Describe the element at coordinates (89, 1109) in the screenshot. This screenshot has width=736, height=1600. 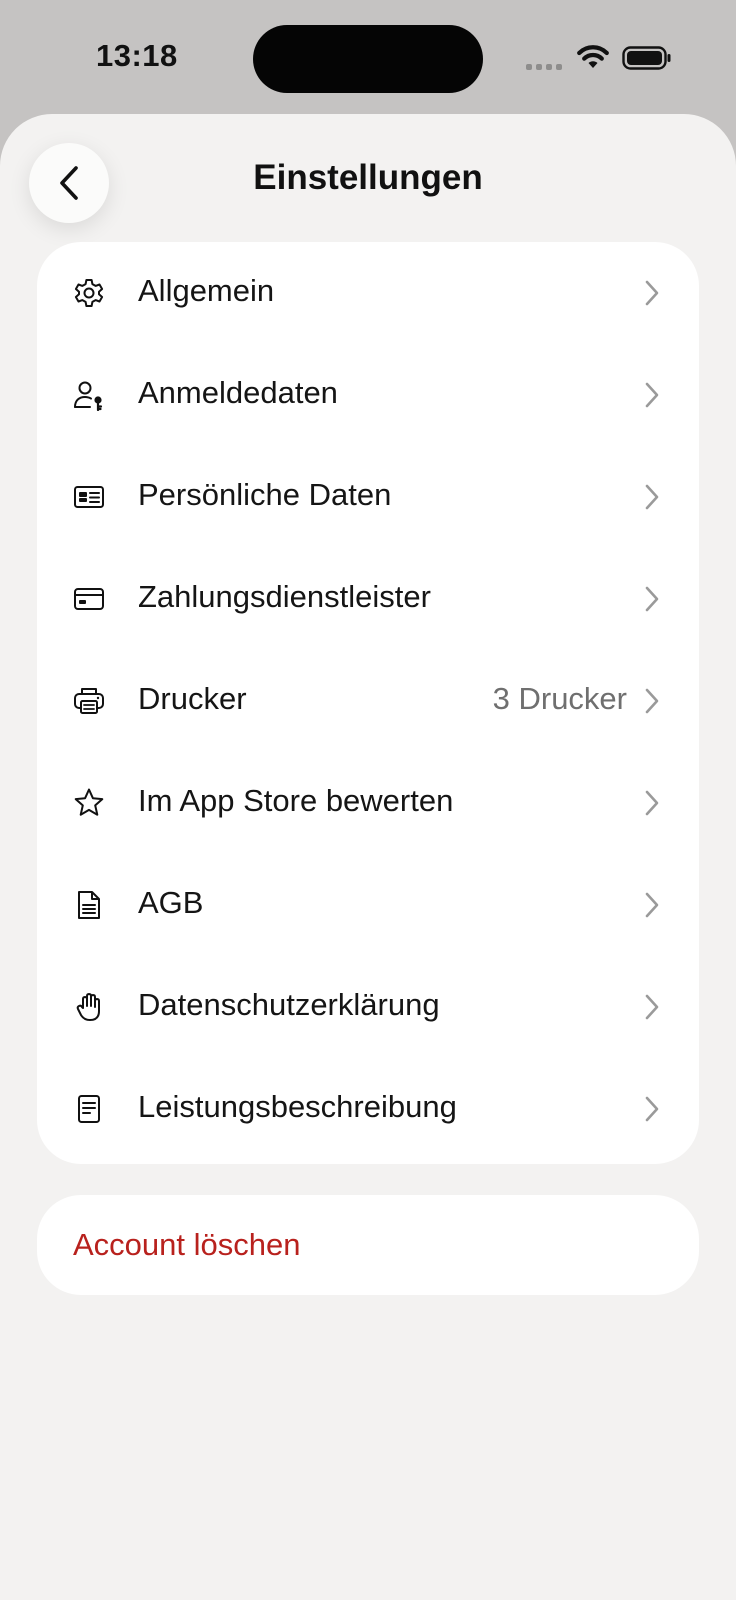
I see `receipt-icon` at that location.